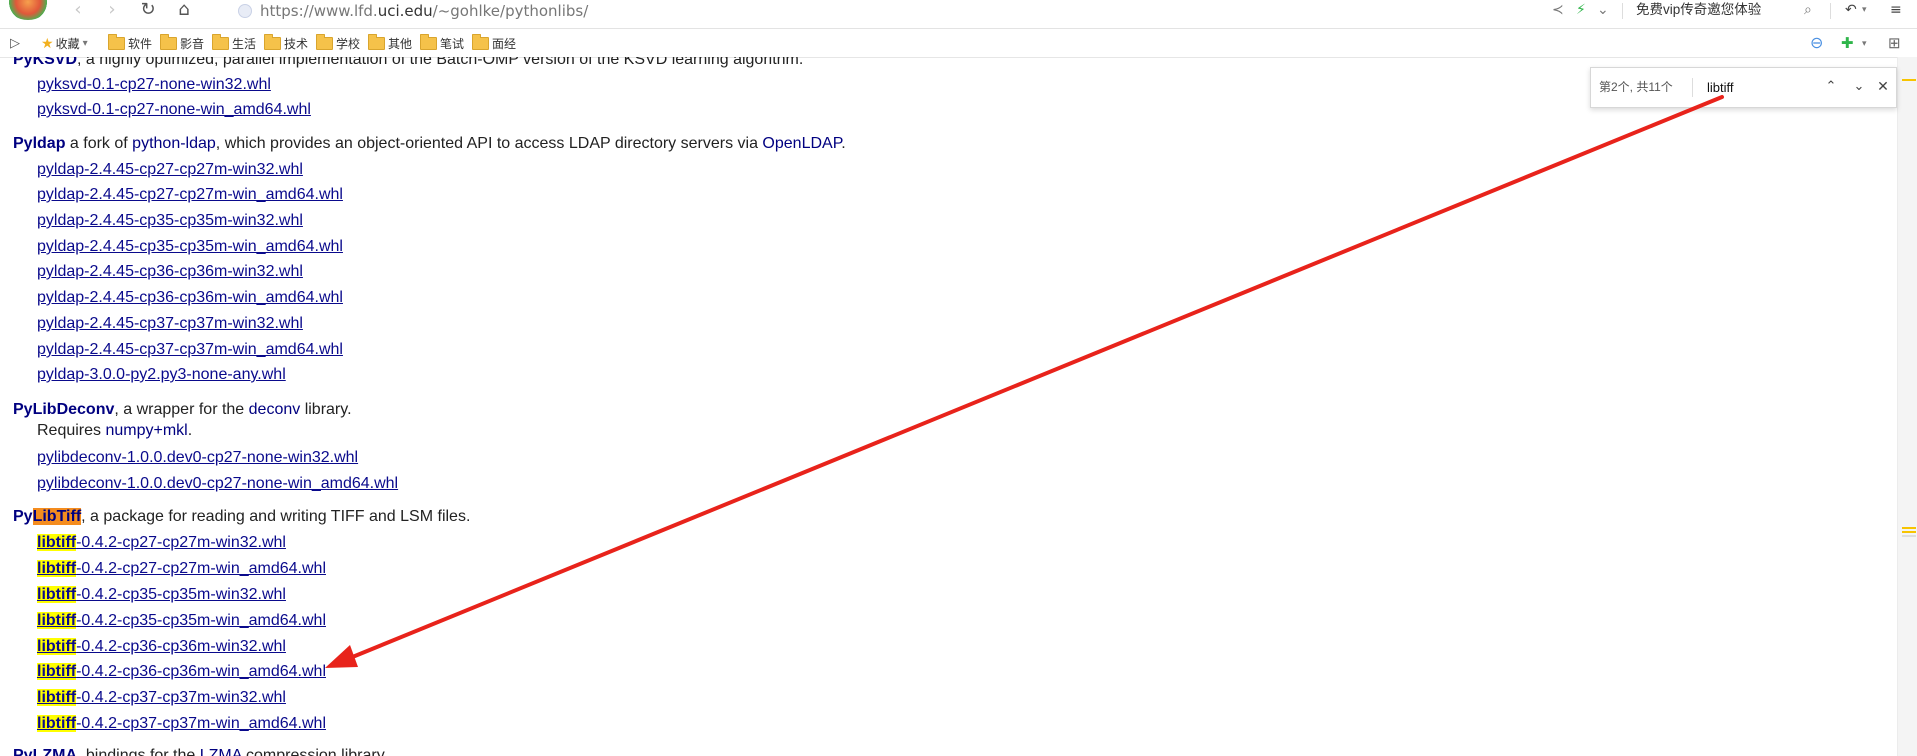 Image resolution: width=1917 pixels, height=756 pixels. I want to click on grid-icon: ⊞, so click(1894, 43).